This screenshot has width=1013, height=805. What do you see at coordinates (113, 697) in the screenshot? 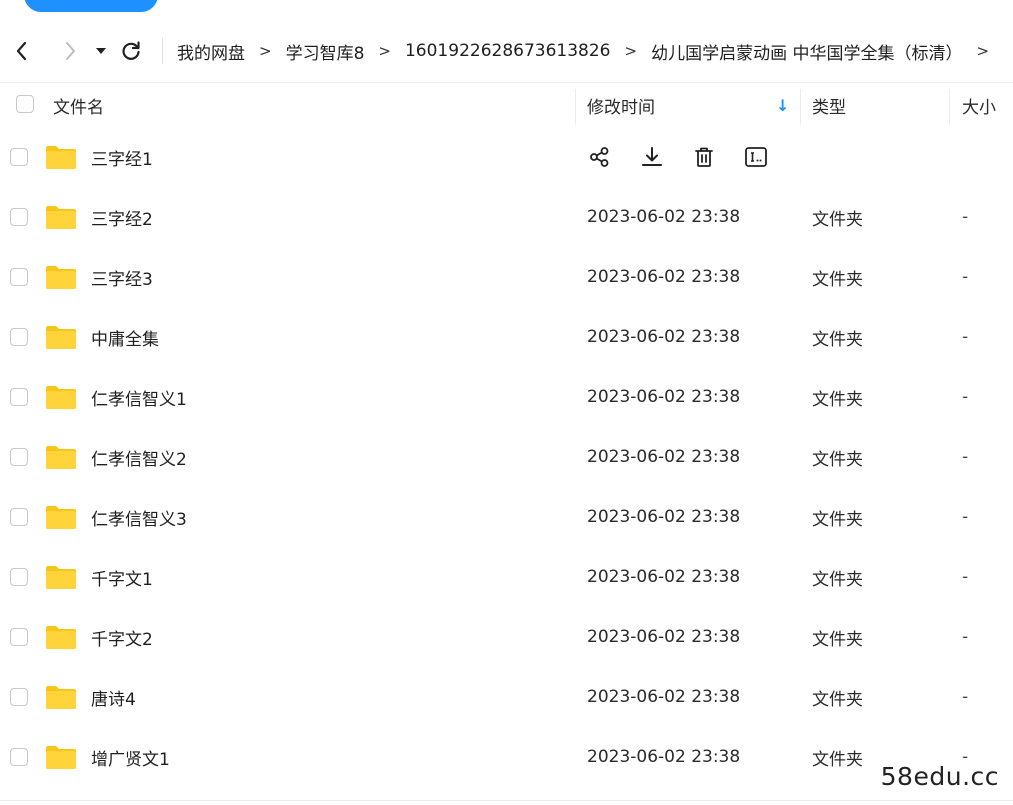
I see `file-name: 唐诗4` at bounding box center [113, 697].